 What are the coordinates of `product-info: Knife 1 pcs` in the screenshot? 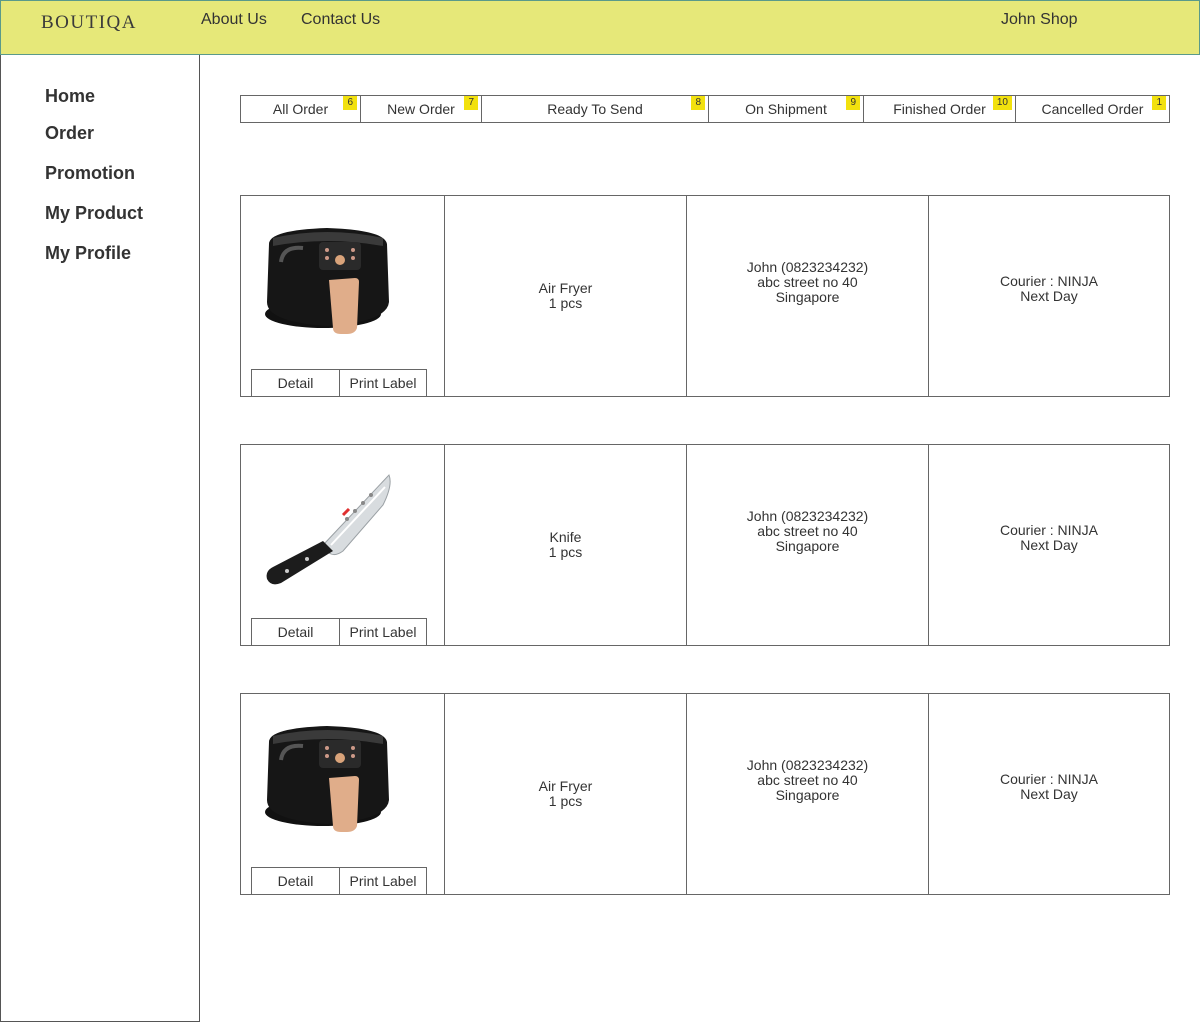 It's located at (566, 545).